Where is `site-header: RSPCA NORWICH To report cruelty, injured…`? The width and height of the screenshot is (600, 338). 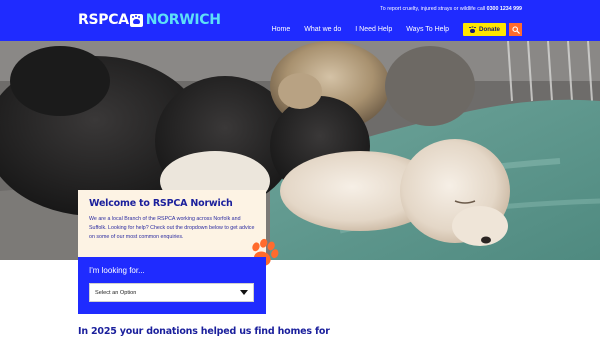
site-header: RSPCA NORWICH To report cruelty, injured… is located at coordinates (300, 20).